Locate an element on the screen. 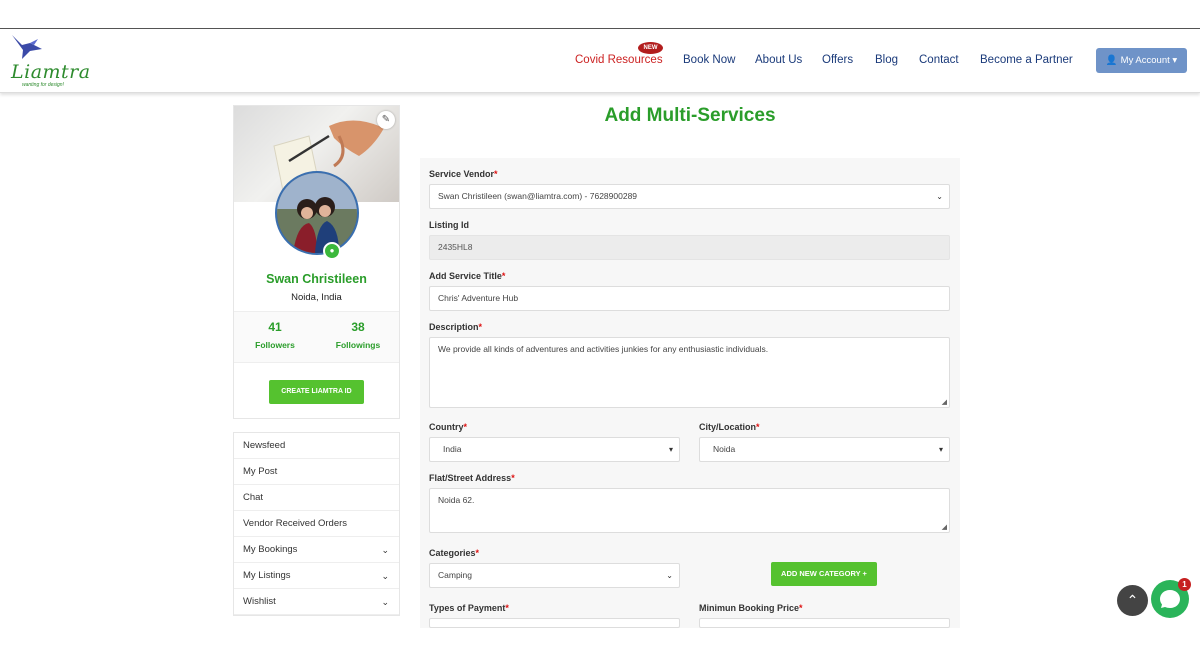  logo-tagline: wanting for design! is located at coordinates (43, 85).